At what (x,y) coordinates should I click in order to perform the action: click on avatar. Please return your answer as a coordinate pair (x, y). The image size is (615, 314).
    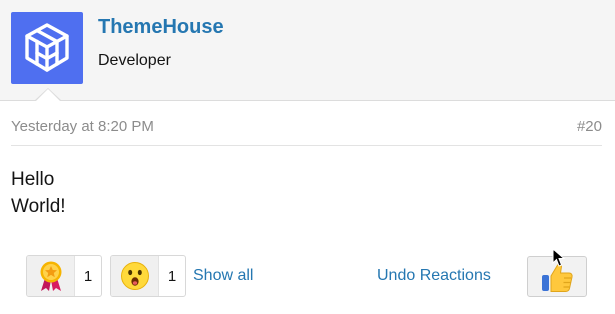
    Looking at the image, I should click on (47, 48).